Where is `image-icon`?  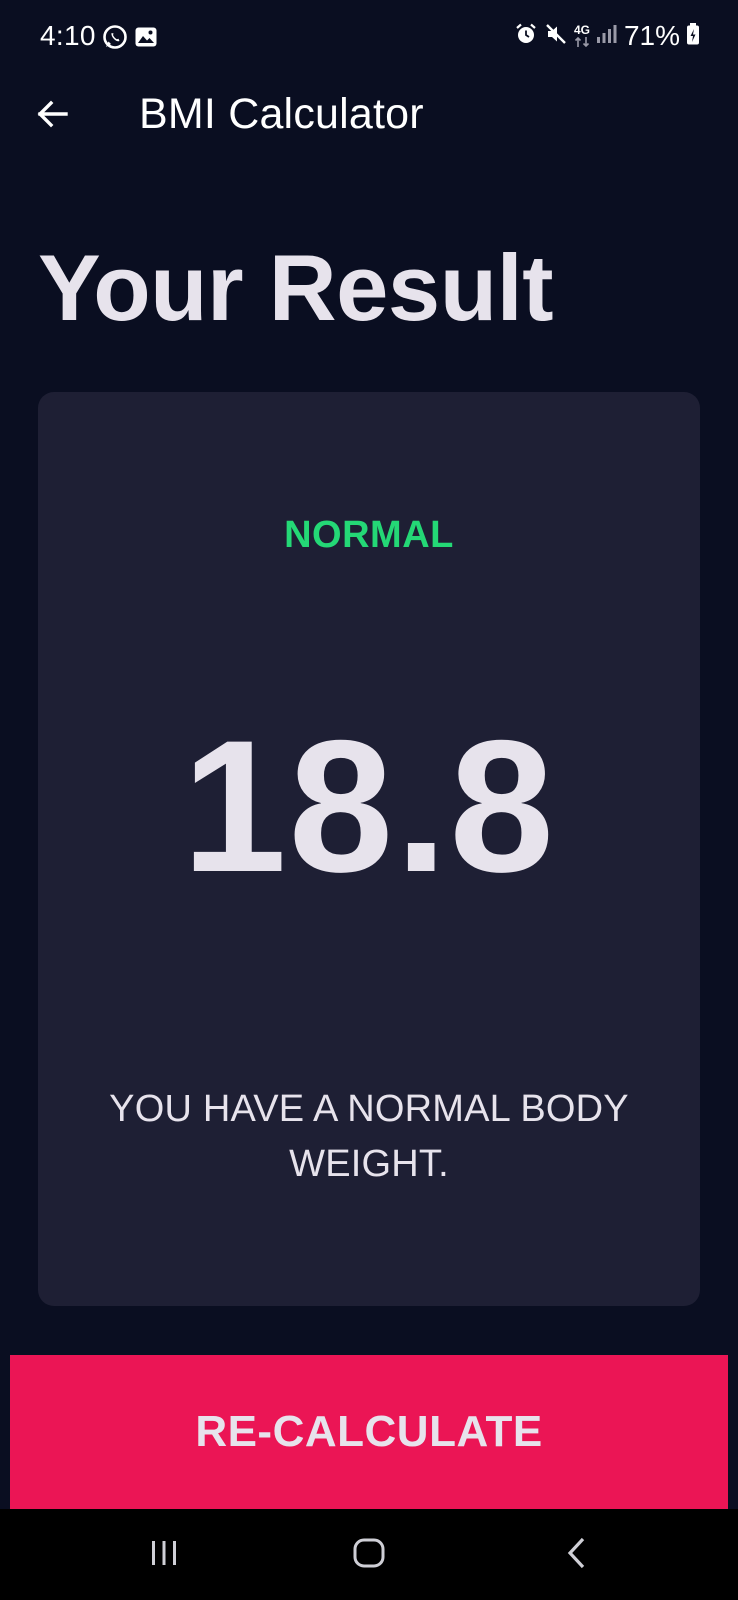 image-icon is located at coordinates (146, 39).